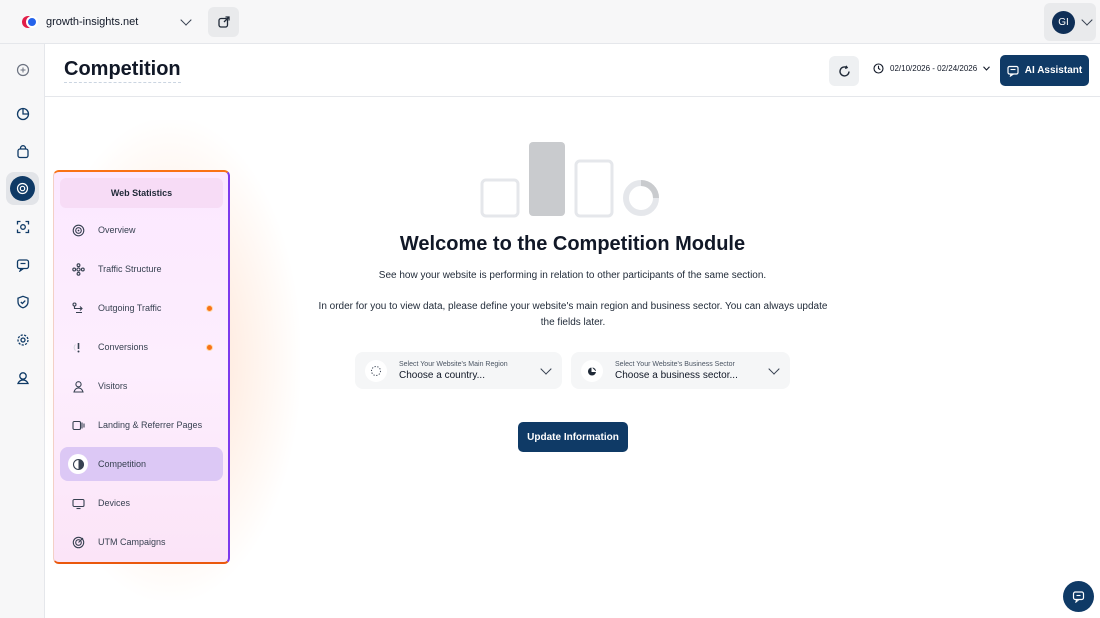  I want to click on loading-dots-icon, so click(376, 370).